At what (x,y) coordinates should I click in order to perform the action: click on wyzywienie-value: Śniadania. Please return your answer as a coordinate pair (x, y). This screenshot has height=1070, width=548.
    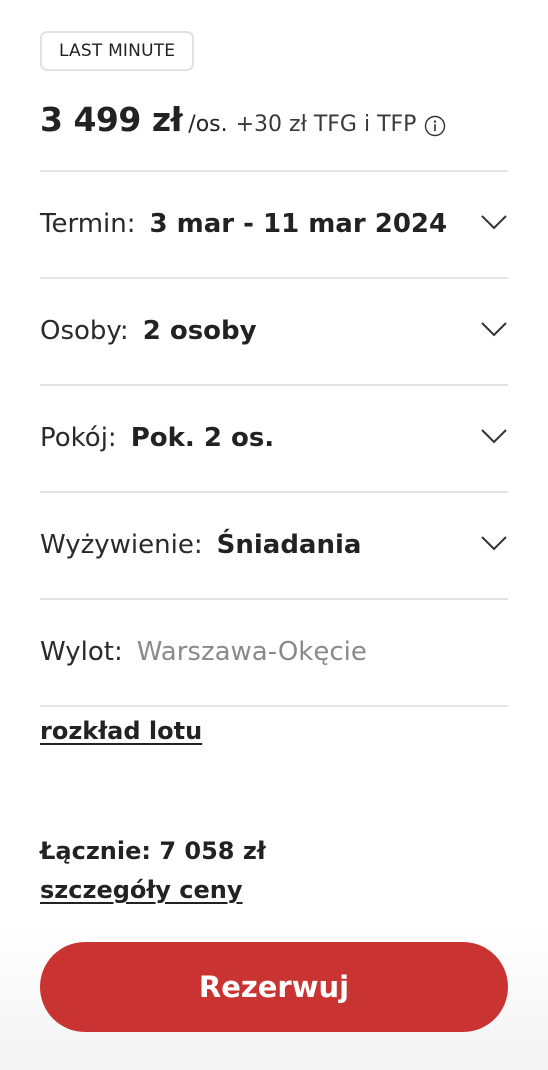
    Looking at the image, I should click on (289, 545).